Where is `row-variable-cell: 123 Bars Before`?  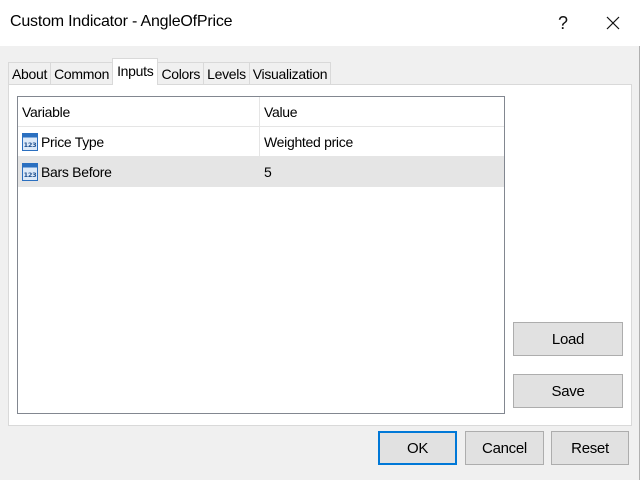 row-variable-cell: 123 Bars Before is located at coordinates (139, 171).